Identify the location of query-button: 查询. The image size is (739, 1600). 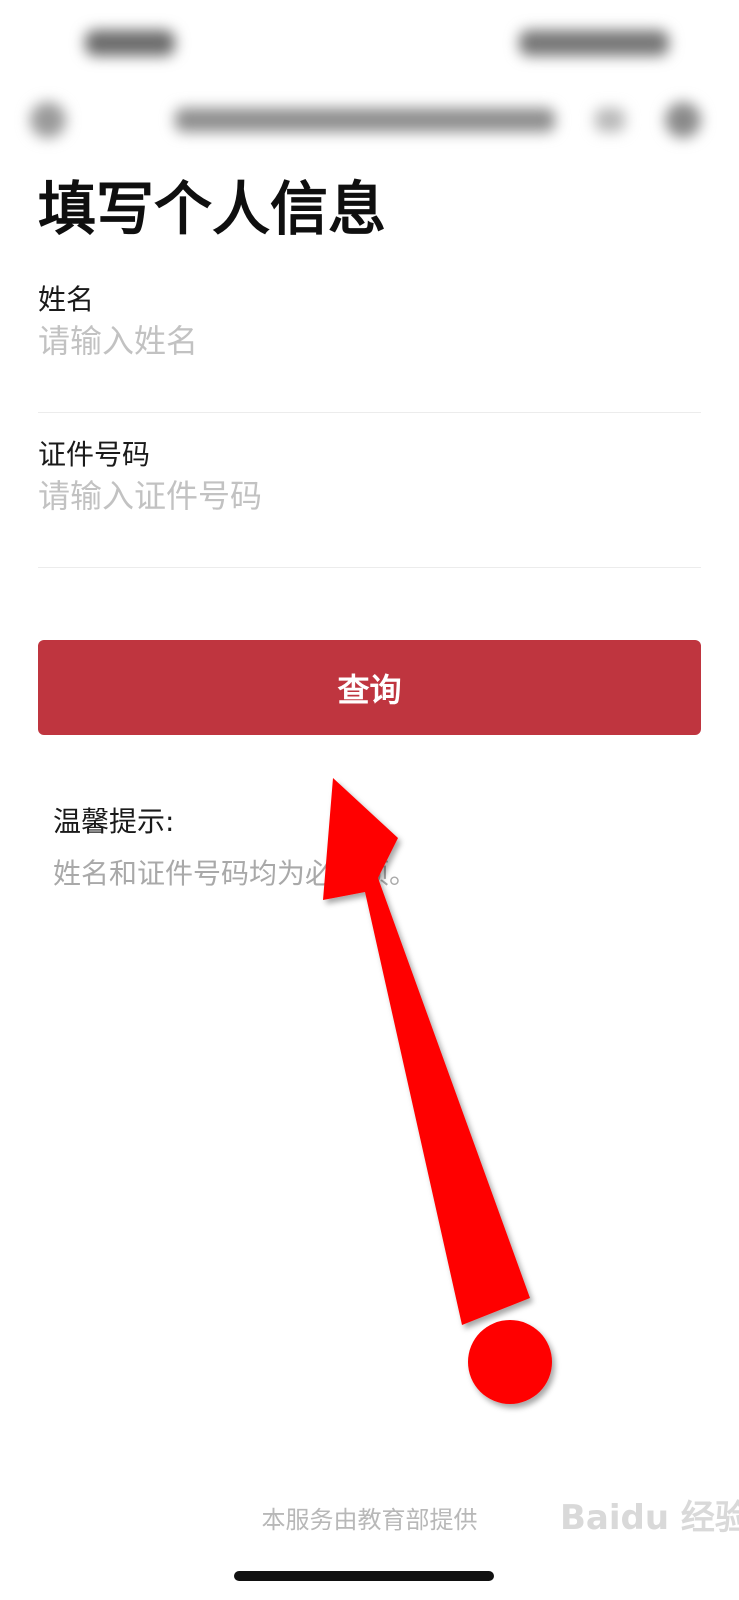
(369, 687).